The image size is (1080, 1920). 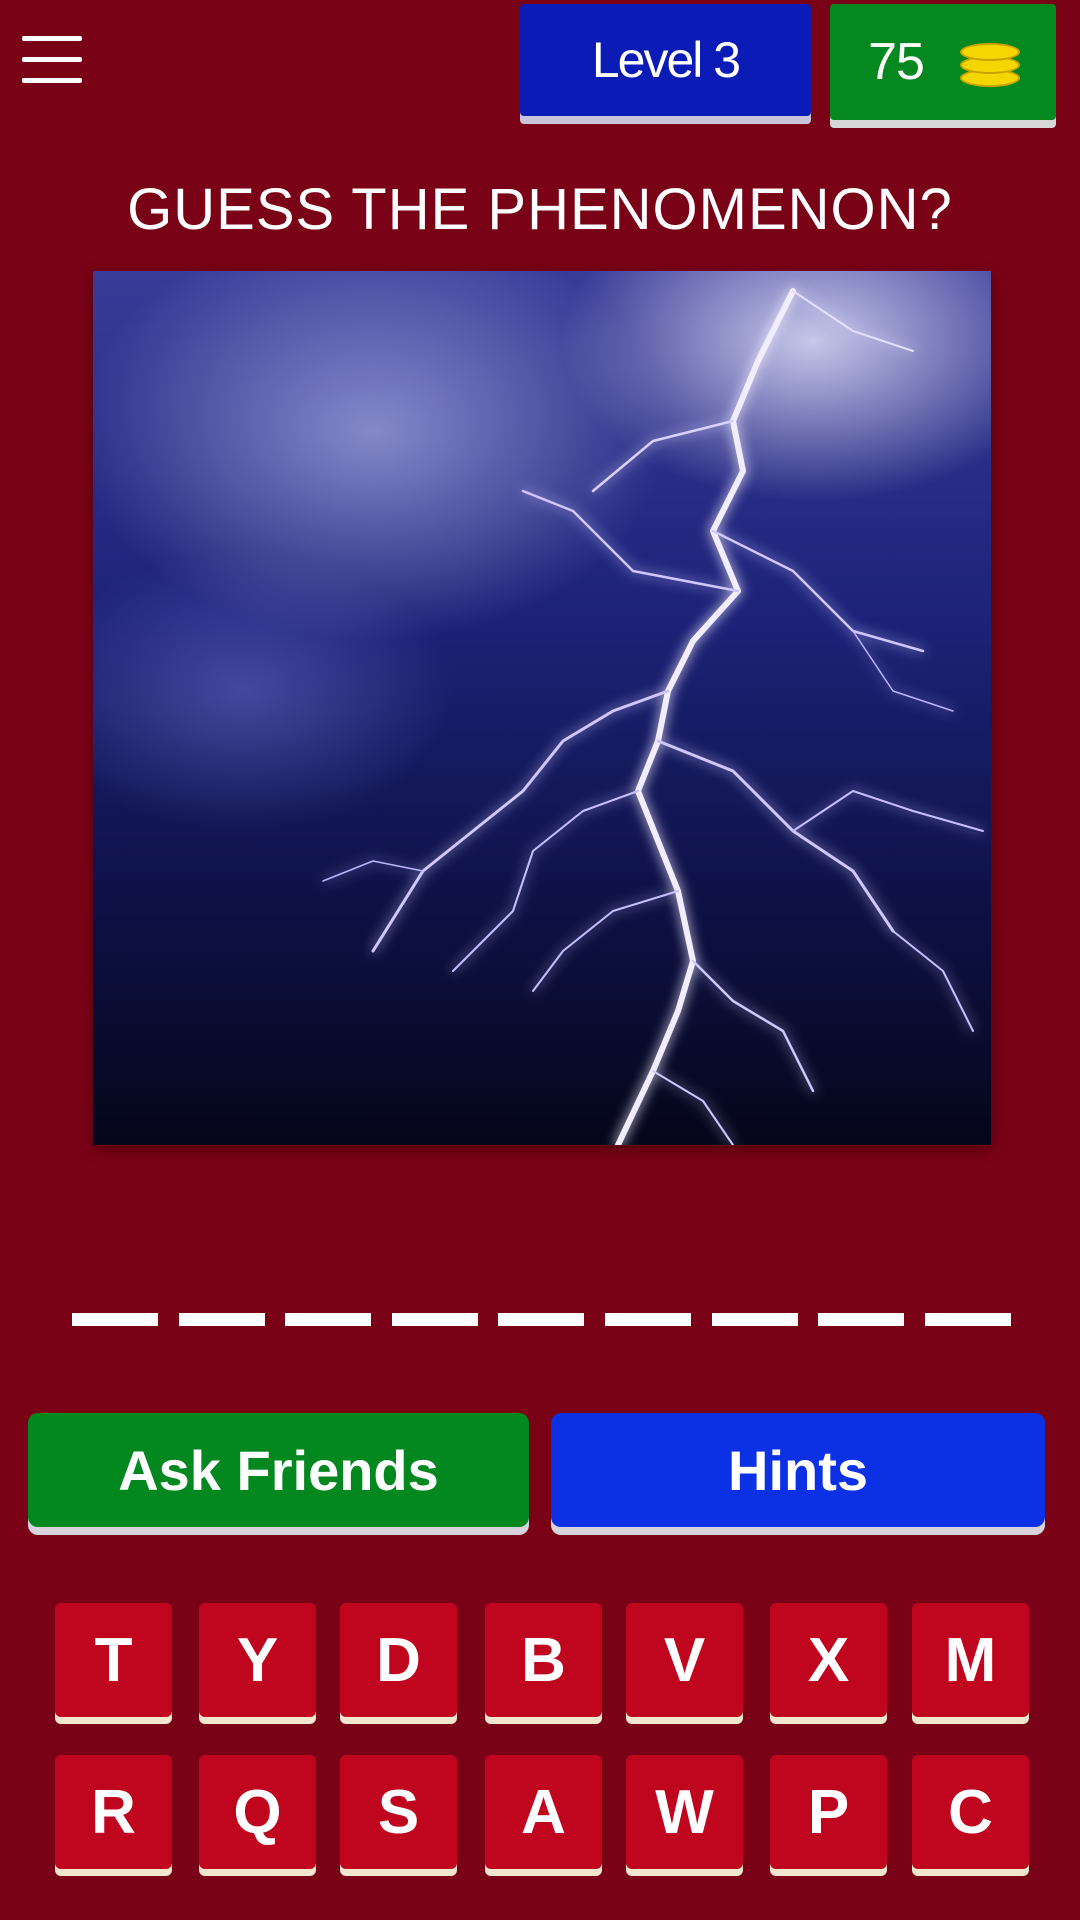 What do you see at coordinates (398, 1660) in the screenshot?
I see `letter-tile: D` at bounding box center [398, 1660].